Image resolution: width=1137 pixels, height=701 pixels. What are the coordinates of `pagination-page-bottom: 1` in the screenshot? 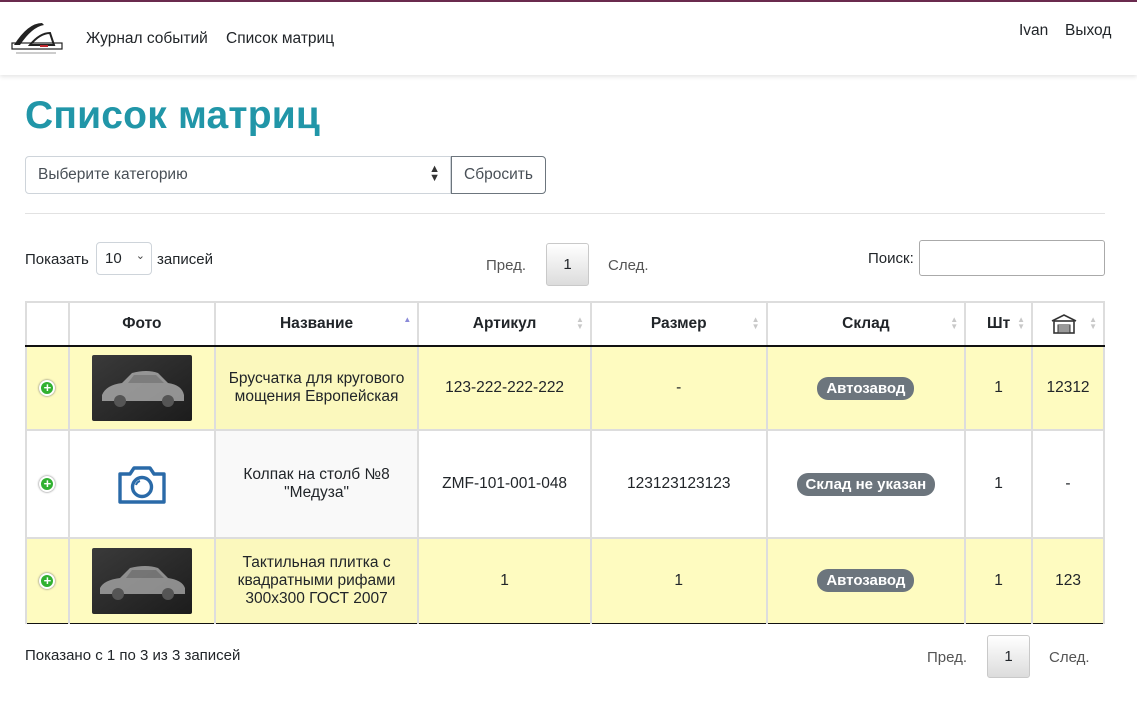 It's located at (1008, 656).